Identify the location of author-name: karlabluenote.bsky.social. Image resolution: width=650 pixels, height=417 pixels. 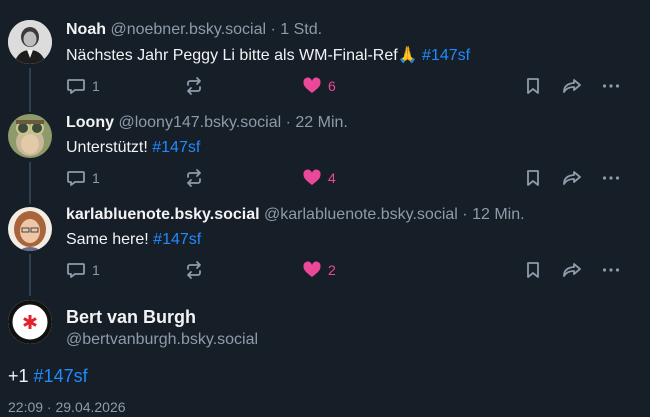
(163, 214).